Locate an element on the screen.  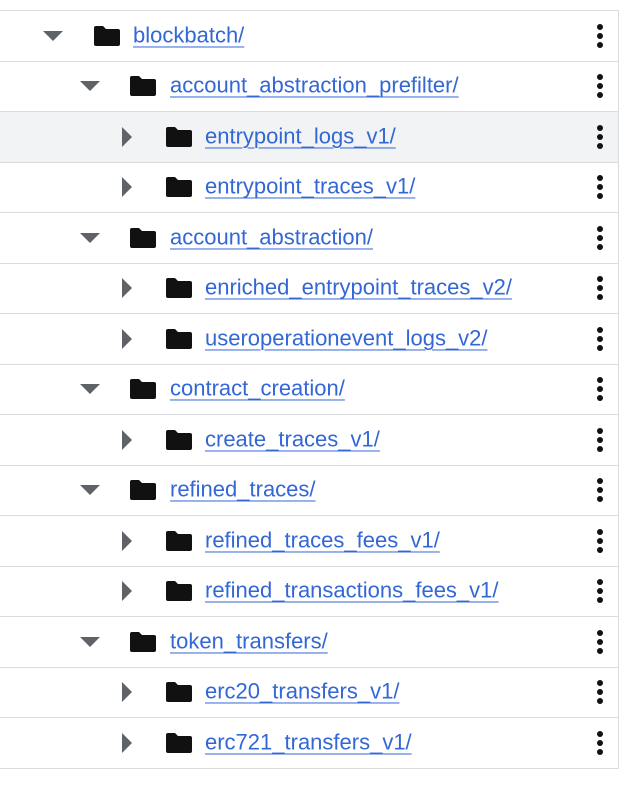
folder-link: enriched_entrypoint_traces_v2/ is located at coordinates (358, 288).